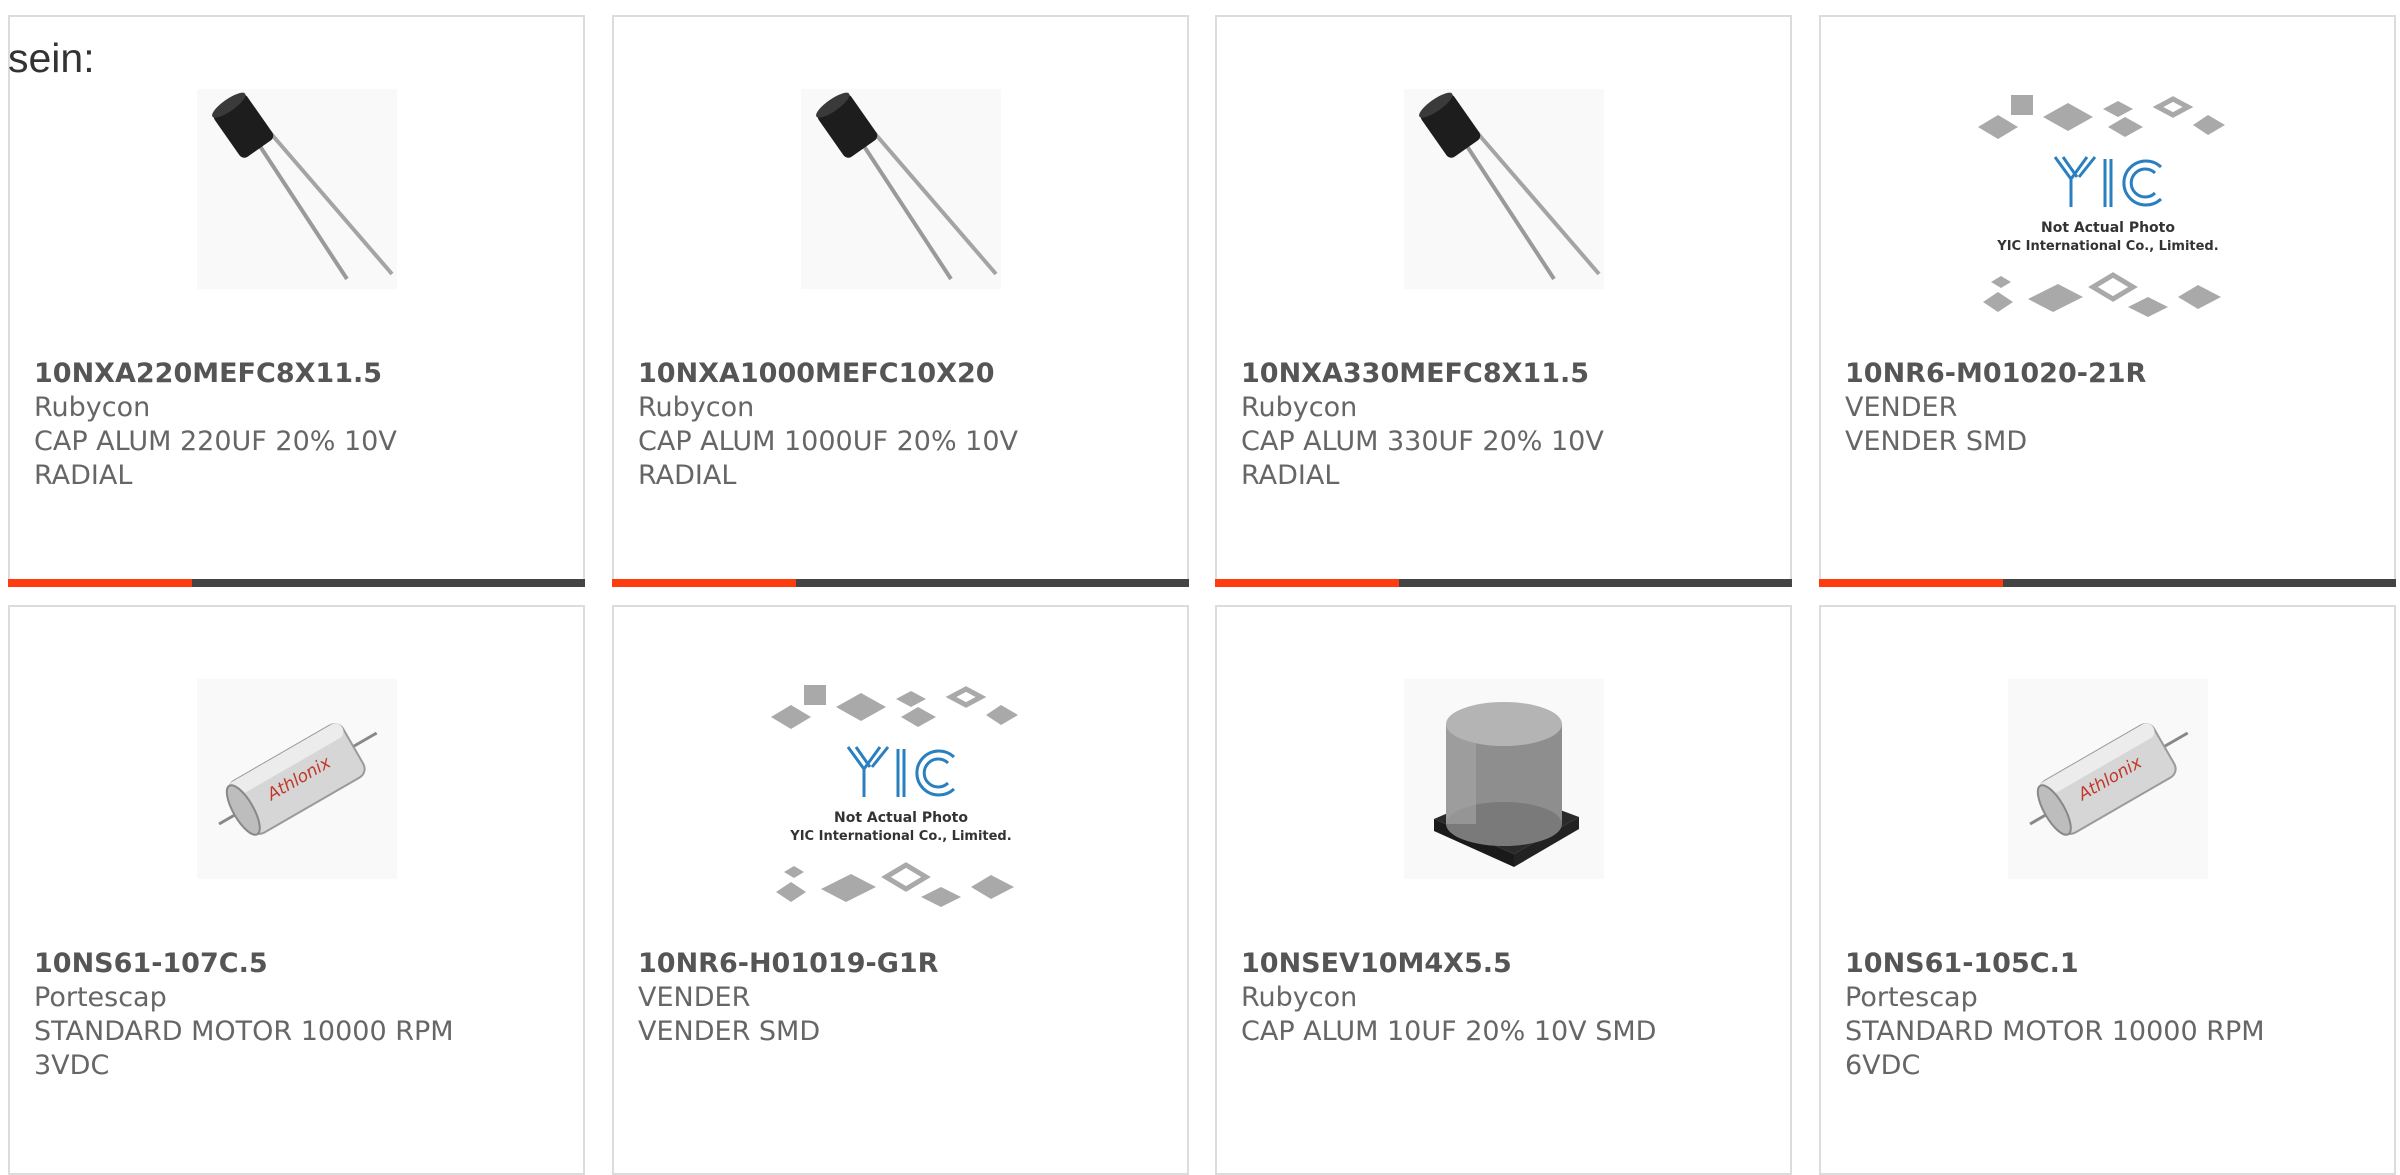 This screenshot has height=1175, width=2400. What do you see at coordinates (51, 58) in the screenshot?
I see `intro-text: sein:` at bounding box center [51, 58].